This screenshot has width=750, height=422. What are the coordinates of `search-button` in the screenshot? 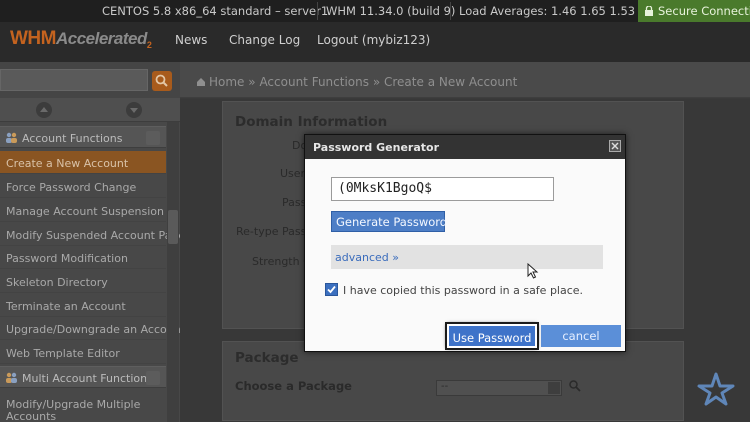 It's located at (162, 81).